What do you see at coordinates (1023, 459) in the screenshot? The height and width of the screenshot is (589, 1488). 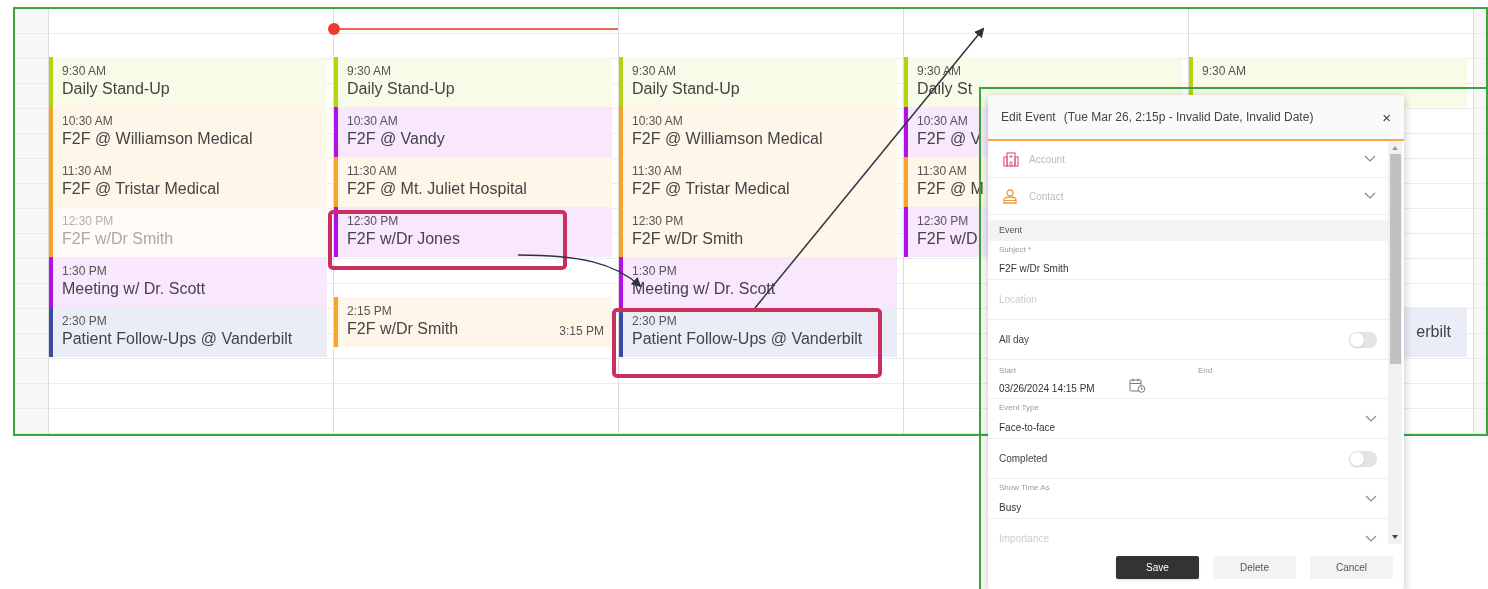 I see `field-label: Completed` at bounding box center [1023, 459].